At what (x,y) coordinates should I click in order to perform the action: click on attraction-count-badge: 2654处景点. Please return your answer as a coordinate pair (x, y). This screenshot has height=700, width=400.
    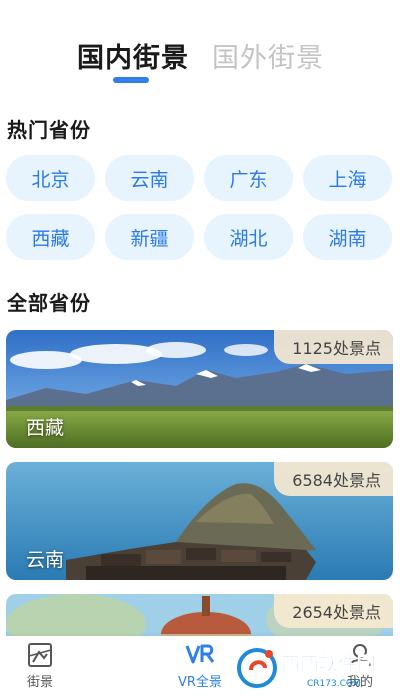
    Looking at the image, I should click on (333, 611).